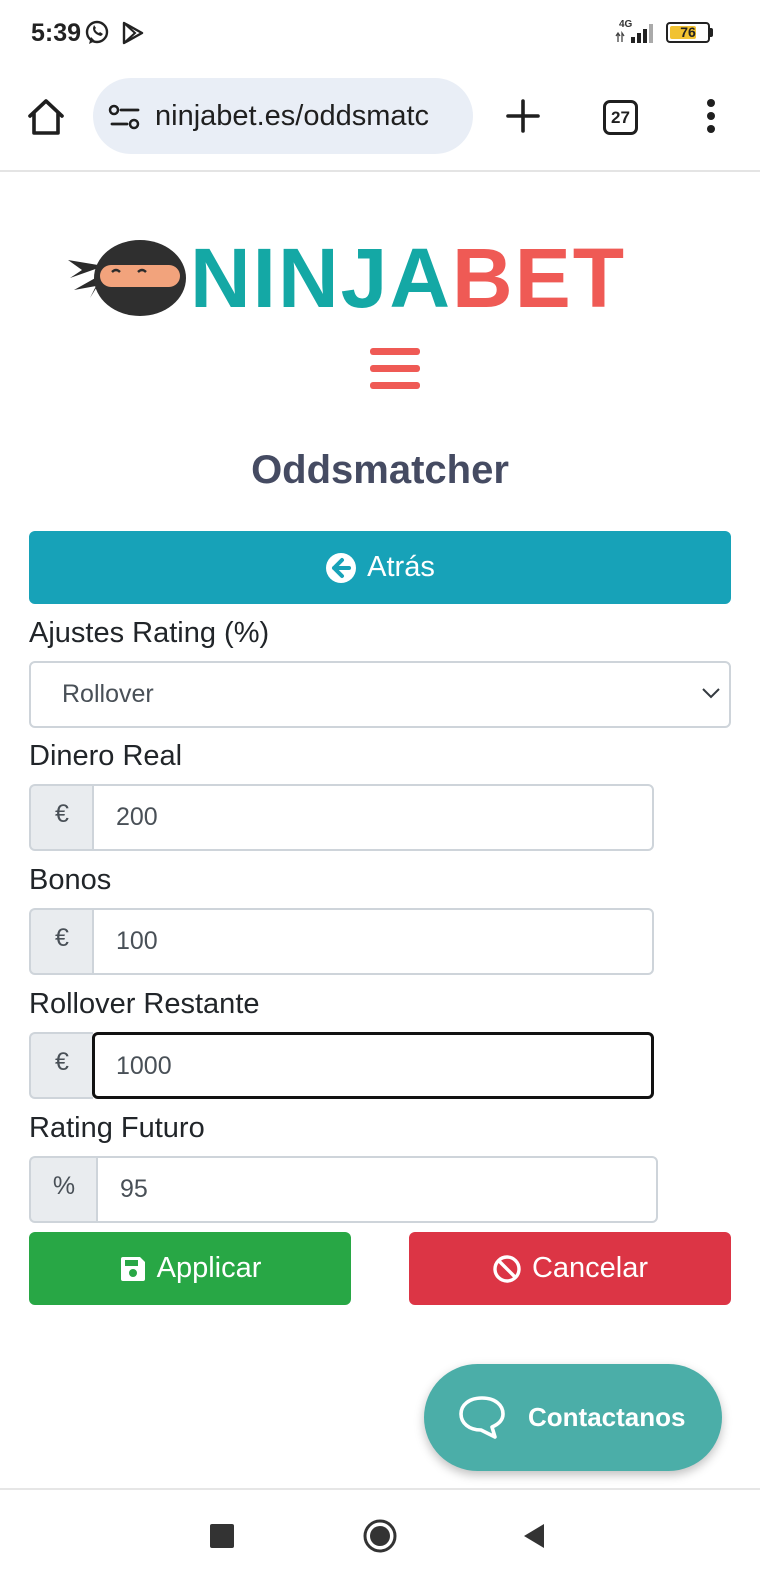 The height and width of the screenshot is (1581, 760). Describe the element at coordinates (373, 941) in the screenshot. I see `bonus-input: 100` at that location.